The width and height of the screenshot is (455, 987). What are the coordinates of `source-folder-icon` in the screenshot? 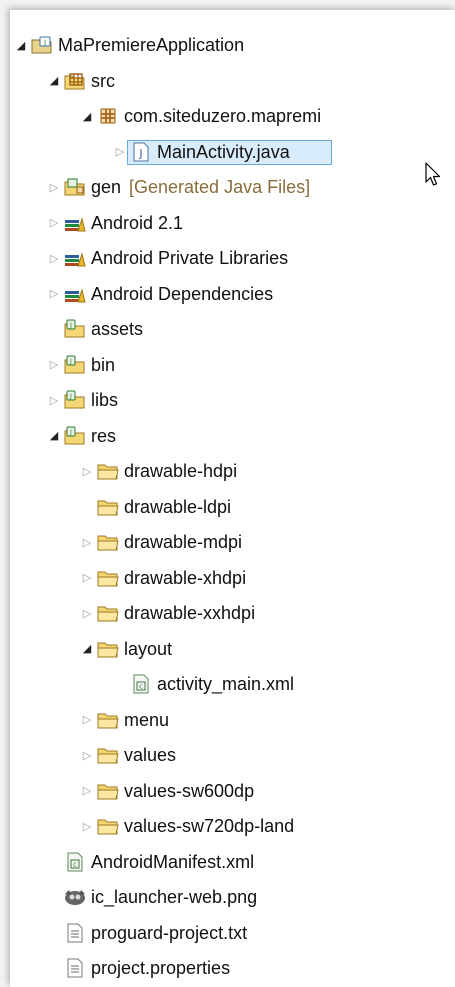 It's located at (75, 81).